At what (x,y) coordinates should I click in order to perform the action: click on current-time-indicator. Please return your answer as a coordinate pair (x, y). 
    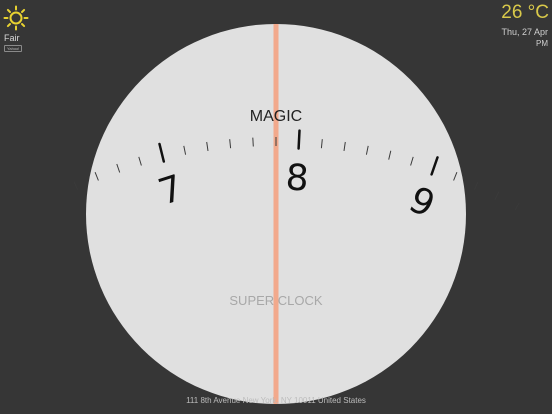
    Looking at the image, I should click on (276, 214).